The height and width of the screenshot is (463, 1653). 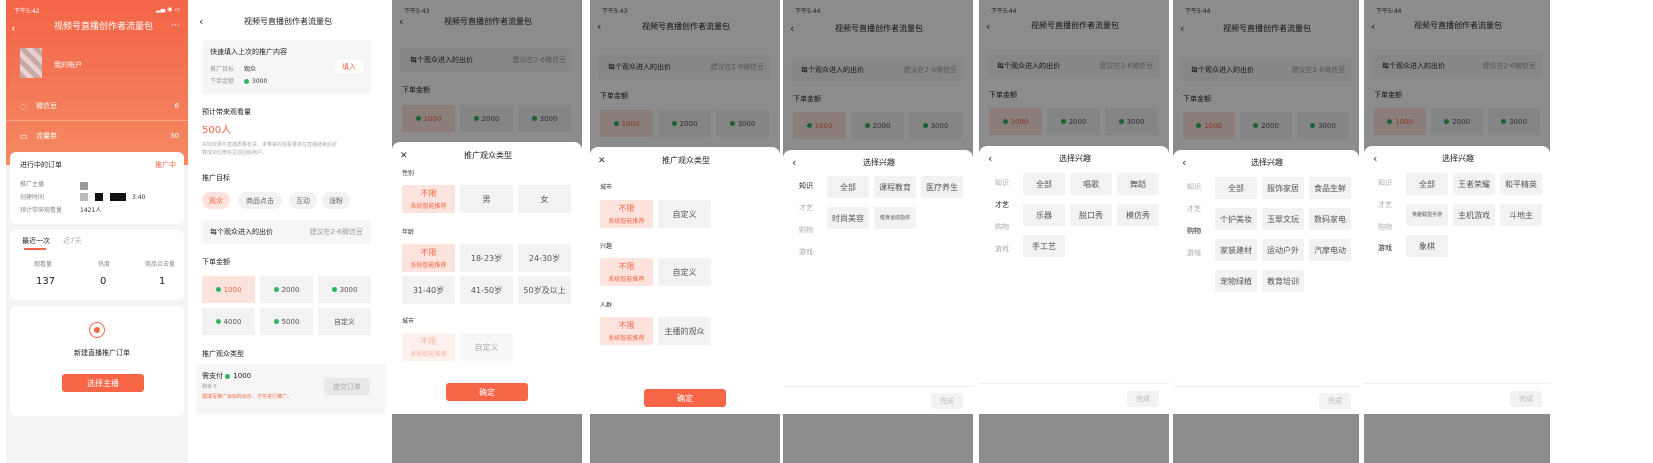 What do you see at coordinates (486, 199) in the screenshot?
I see `gender-male: 男` at bounding box center [486, 199].